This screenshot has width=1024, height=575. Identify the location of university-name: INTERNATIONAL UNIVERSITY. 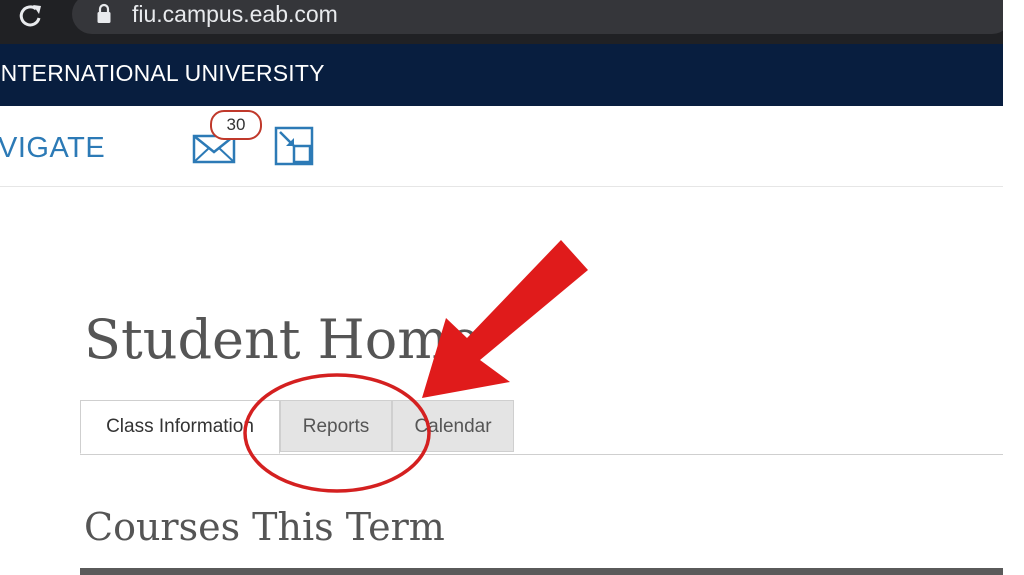
(162, 73).